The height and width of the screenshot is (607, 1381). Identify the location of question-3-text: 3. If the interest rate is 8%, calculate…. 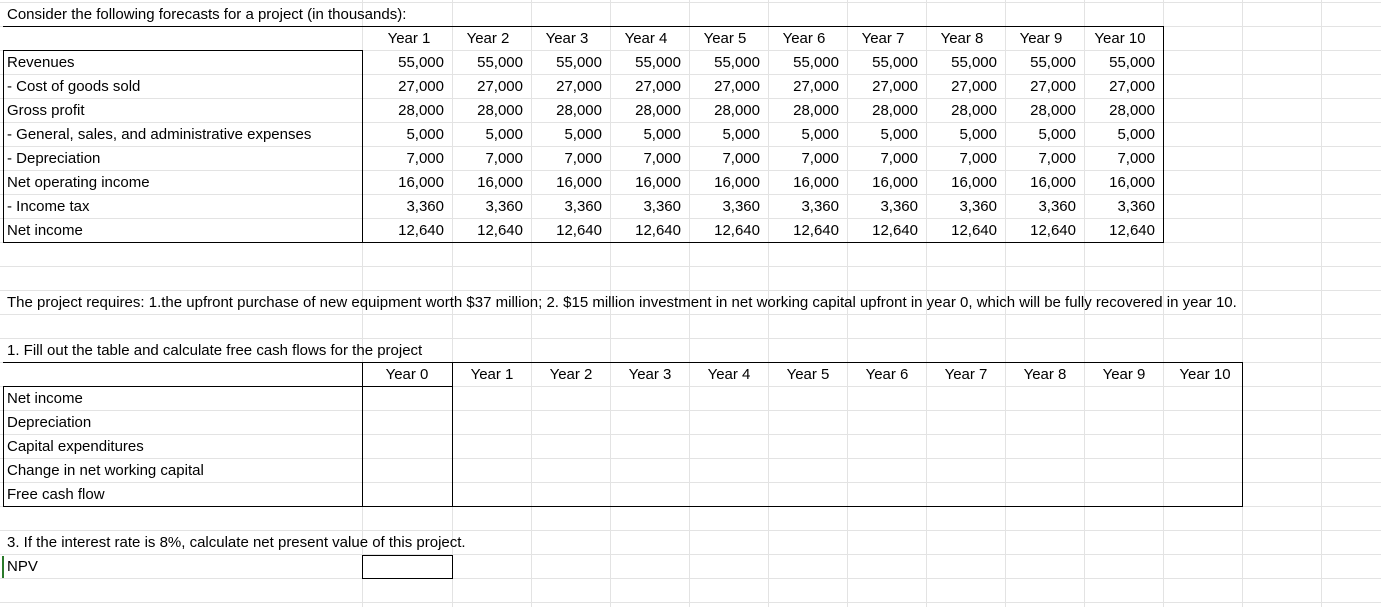
(236, 542).